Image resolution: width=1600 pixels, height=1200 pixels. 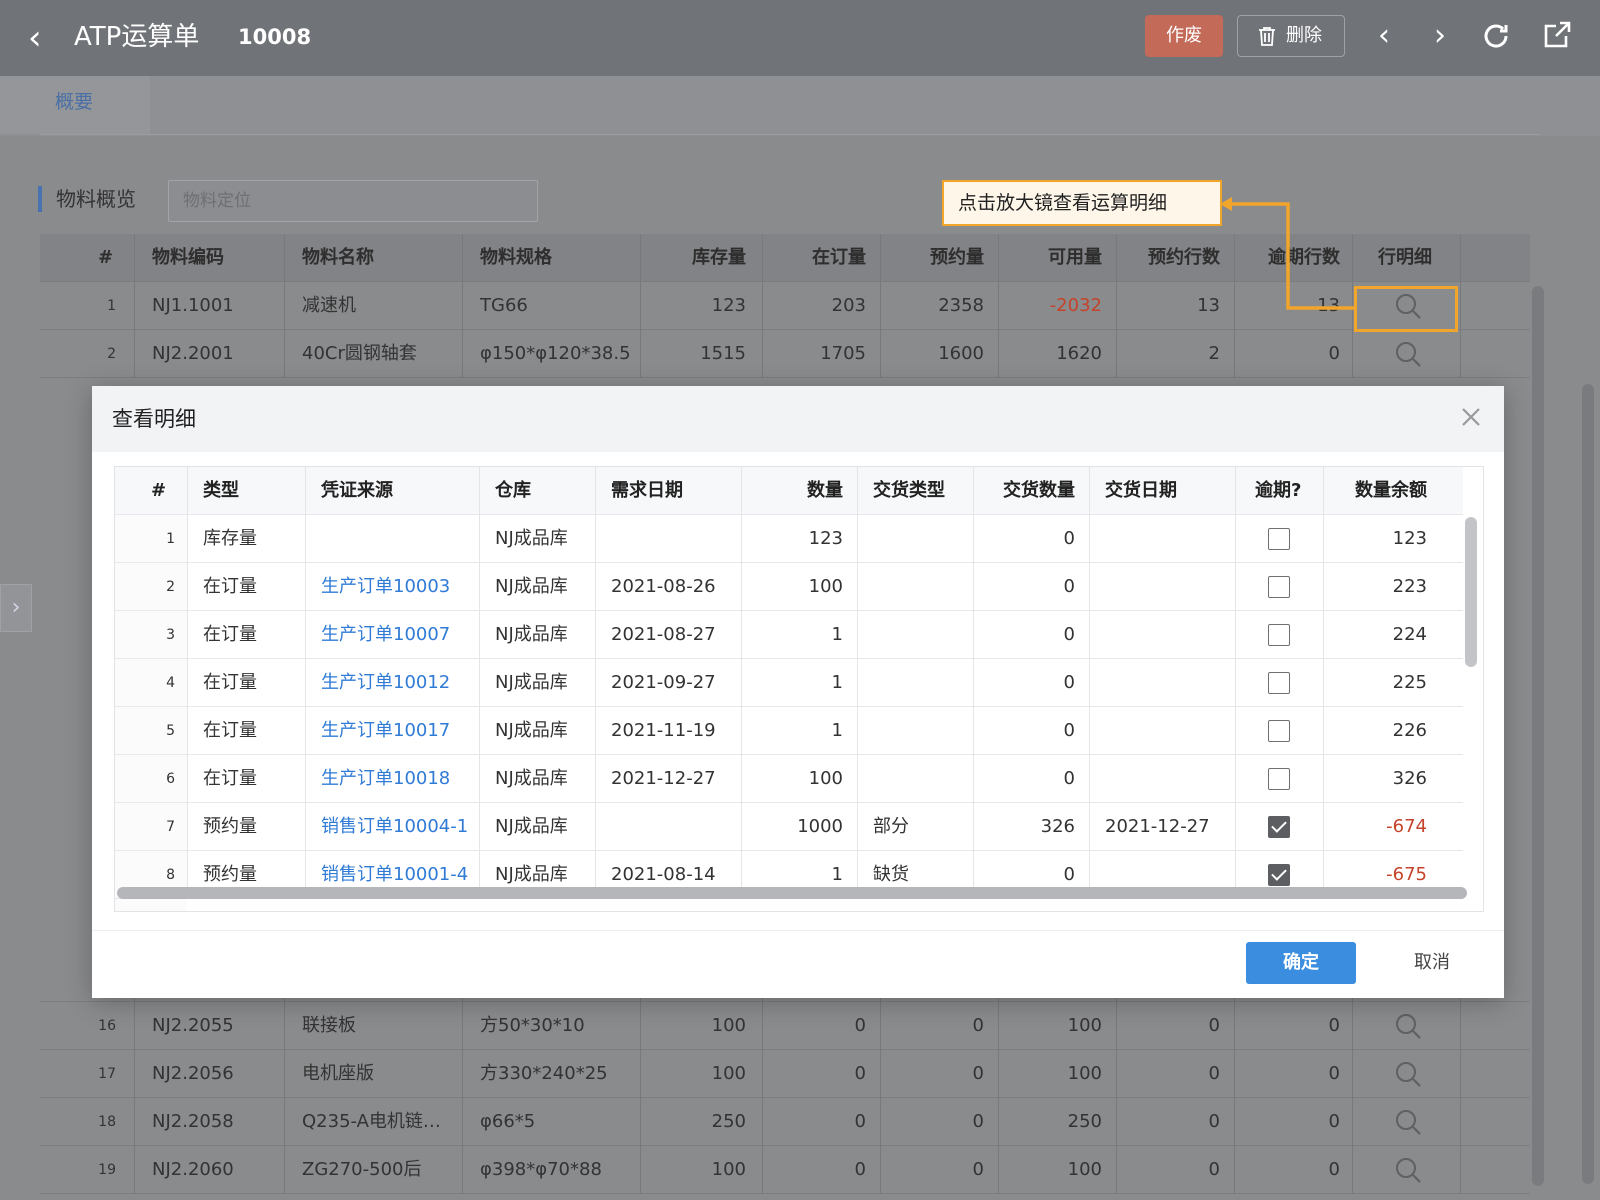 What do you see at coordinates (385, 731) in the screenshot?
I see `source-document-link: 生产订单10017` at bounding box center [385, 731].